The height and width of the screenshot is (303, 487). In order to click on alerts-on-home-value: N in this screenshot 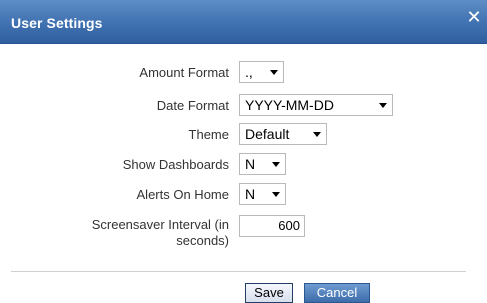, I will do `click(250, 194)`.